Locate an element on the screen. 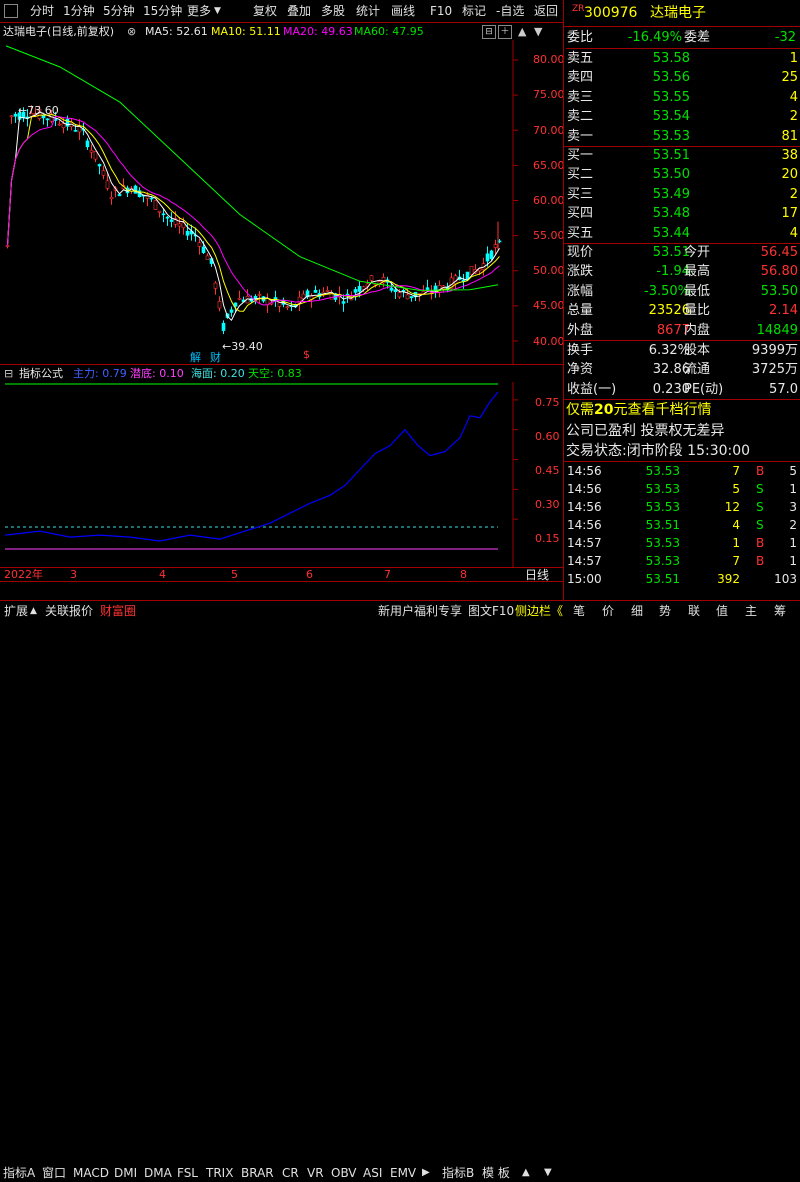 Image resolution: width=800 pixels, height=1182 pixels. indicator-qd: 潜底: 0.10 is located at coordinates (157, 373).